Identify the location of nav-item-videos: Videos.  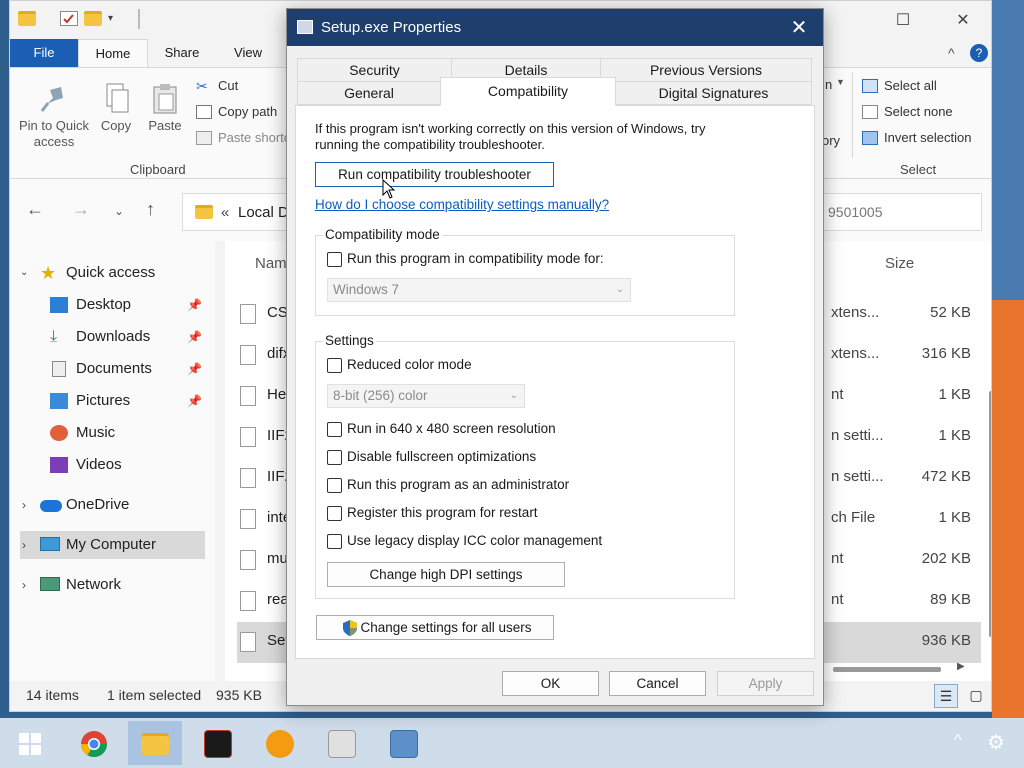
(126, 465).